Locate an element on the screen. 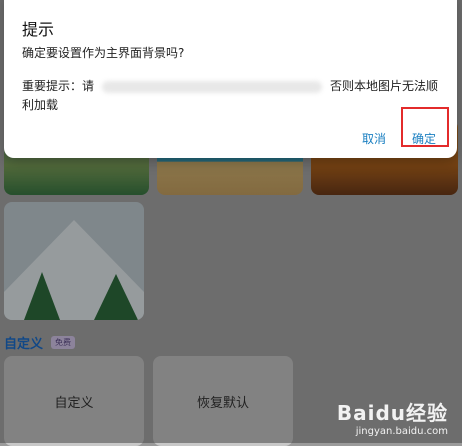  dialog-note: 重要提示：请 否则本地图片无法顺利加载 is located at coordinates (234, 96).